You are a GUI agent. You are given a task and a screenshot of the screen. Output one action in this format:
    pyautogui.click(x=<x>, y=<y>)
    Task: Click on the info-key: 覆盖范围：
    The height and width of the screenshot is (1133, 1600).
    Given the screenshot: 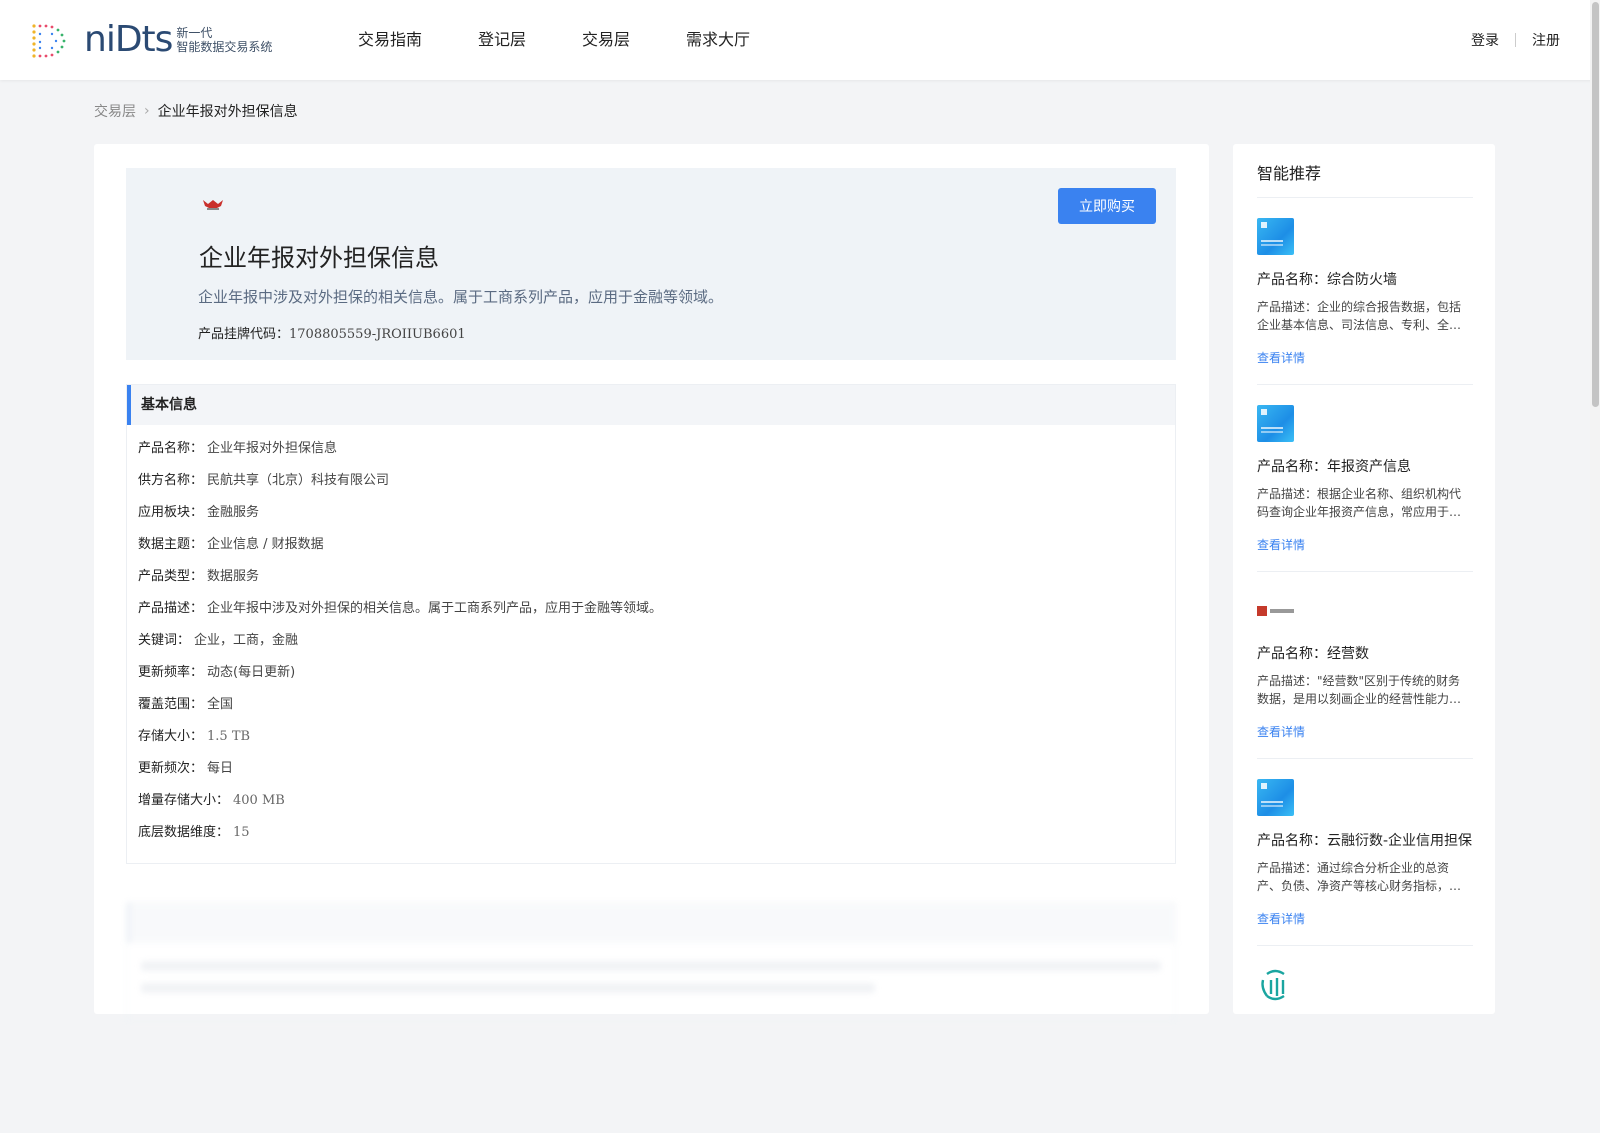 What is the action you would take?
    pyautogui.click(x=171, y=704)
    